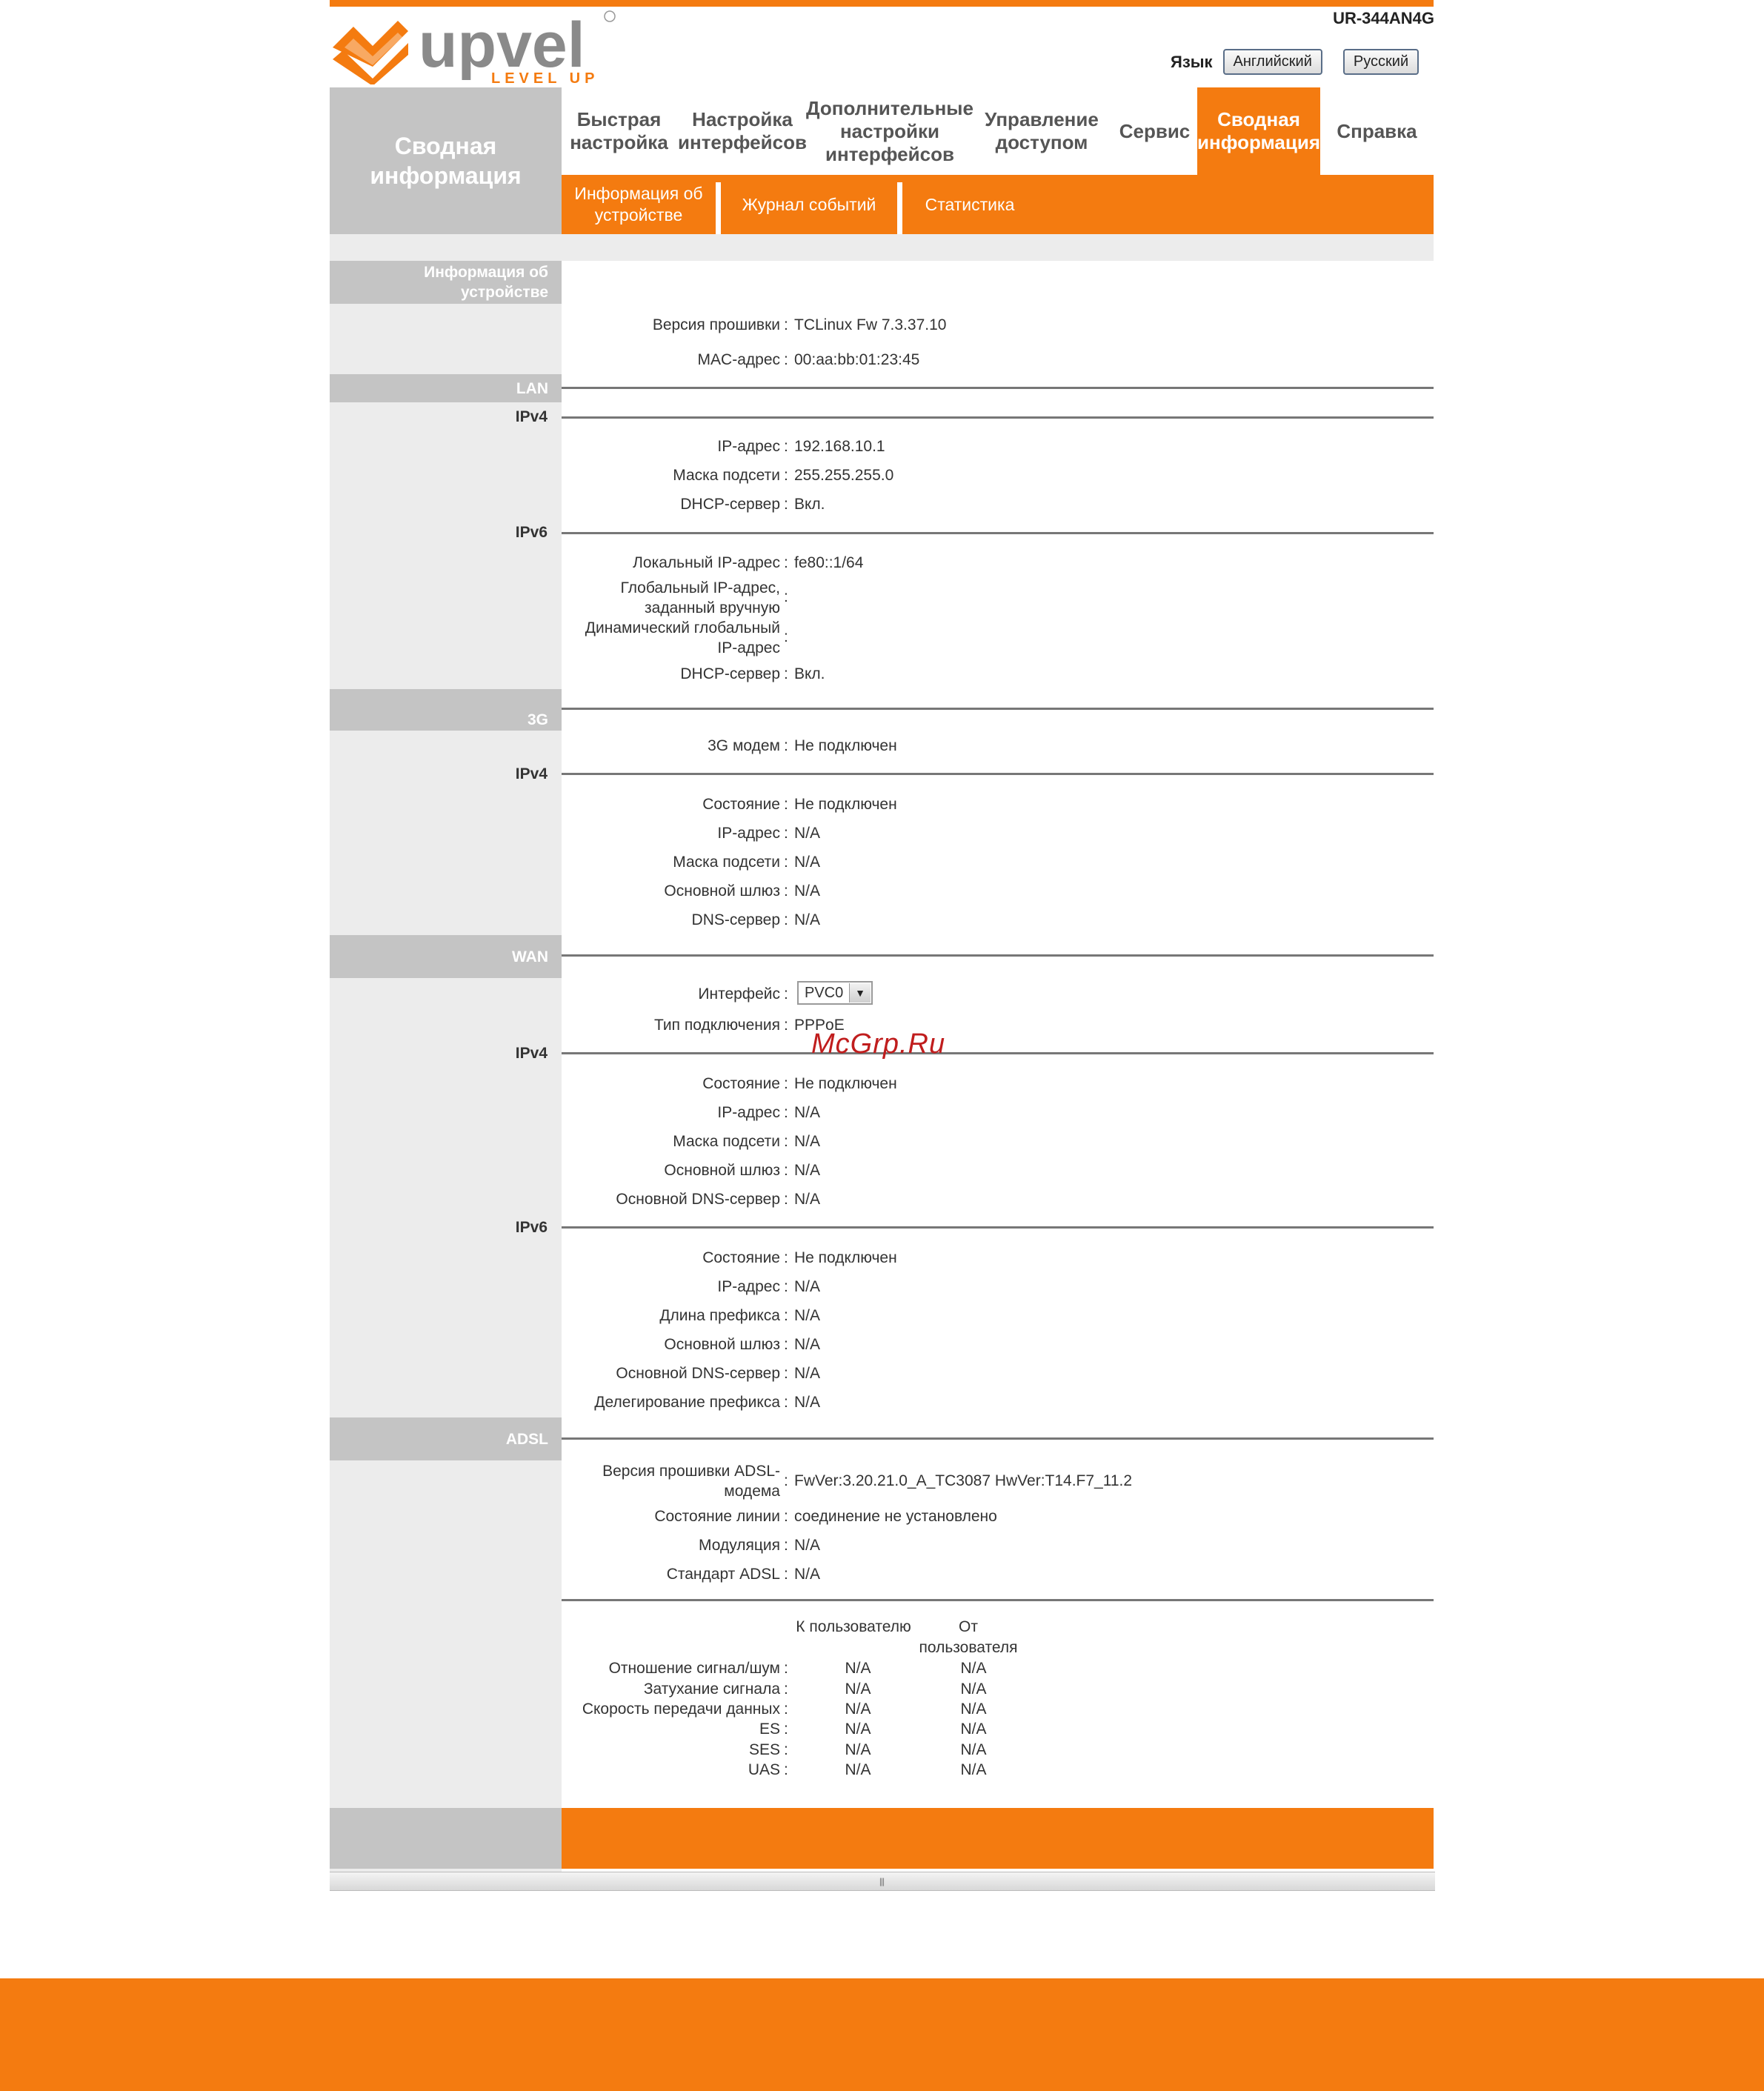 The image size is (1764, 2091). What do you see at coordinates (1380, 62) in the screenshot?
I see `russian-language-button: Русский` at bounding box center [1380, 62].